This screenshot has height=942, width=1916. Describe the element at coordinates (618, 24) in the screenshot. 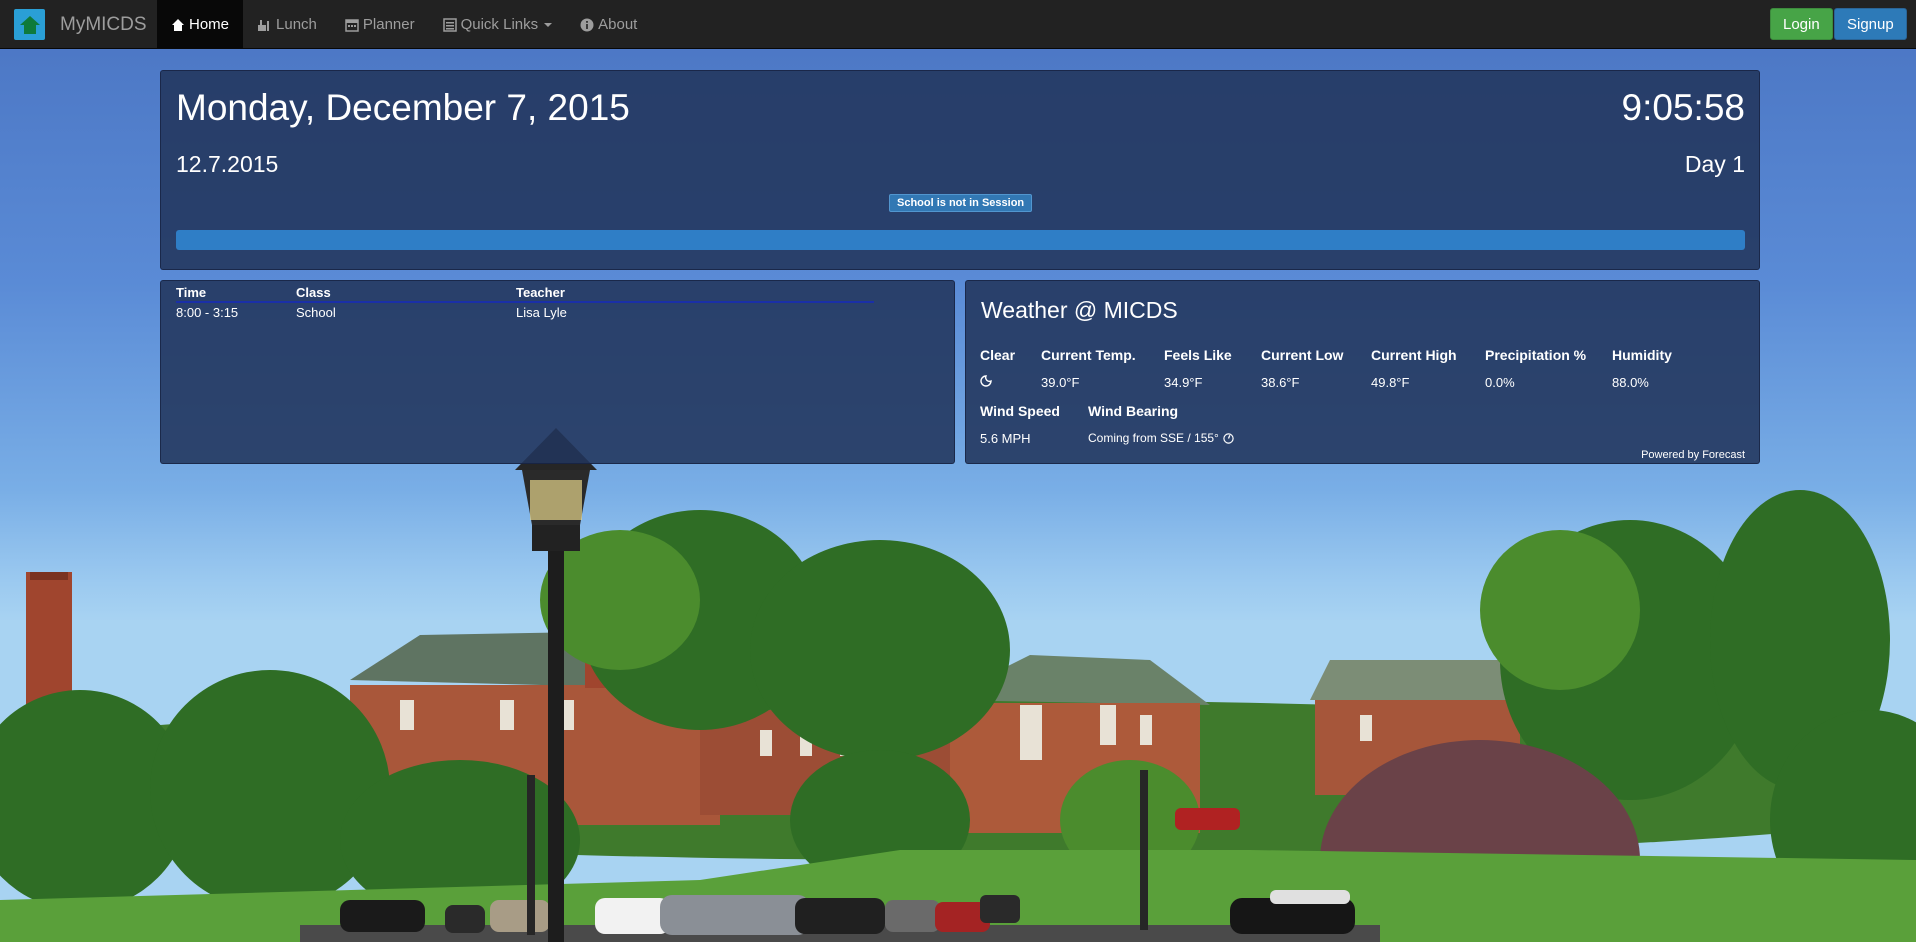

I see `nav-about-label: About` at that location.